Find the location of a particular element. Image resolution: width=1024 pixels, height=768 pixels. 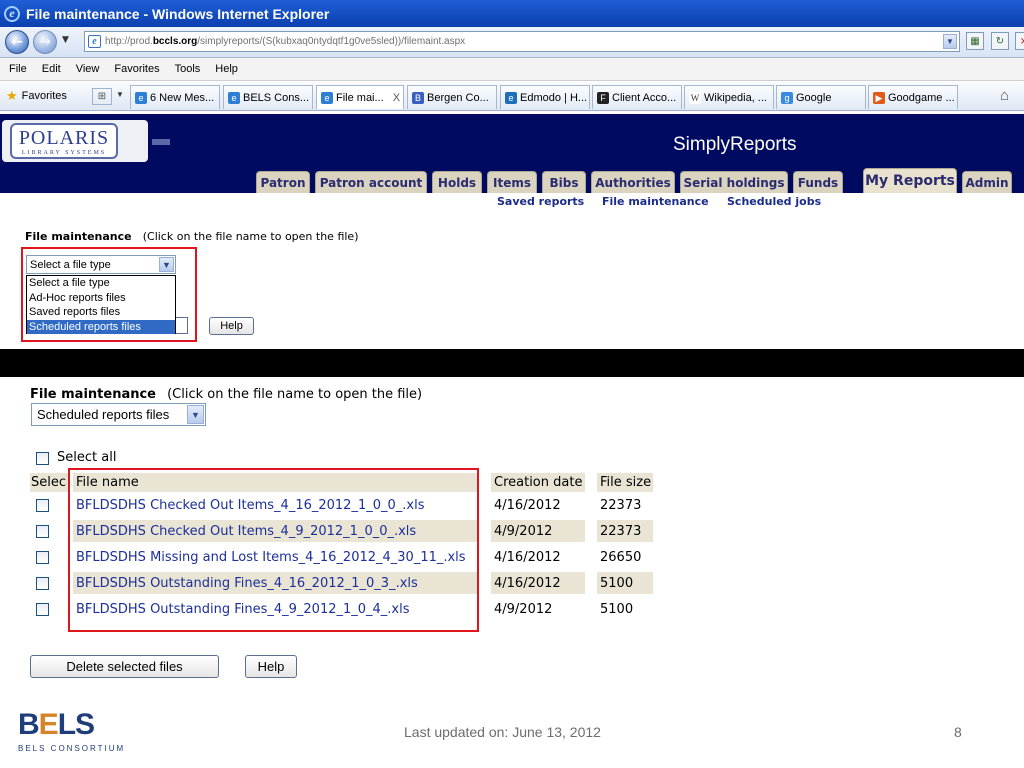

stop-icon: × is located at coordinates (1019, 41).